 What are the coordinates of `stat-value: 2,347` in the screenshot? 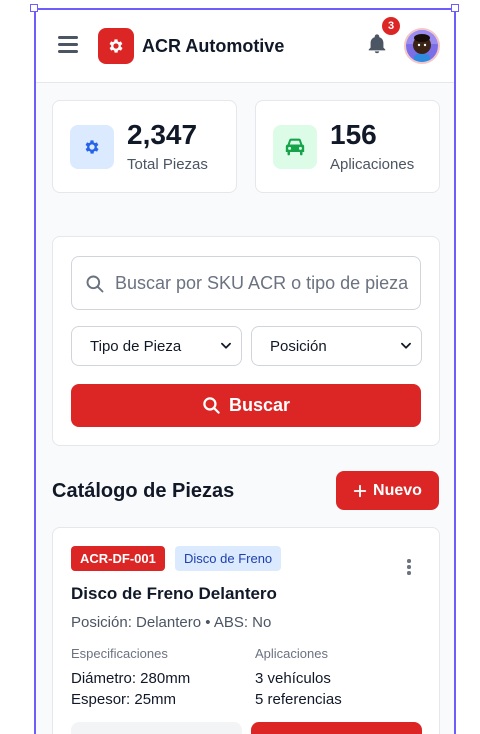 It's located at (162, 134).